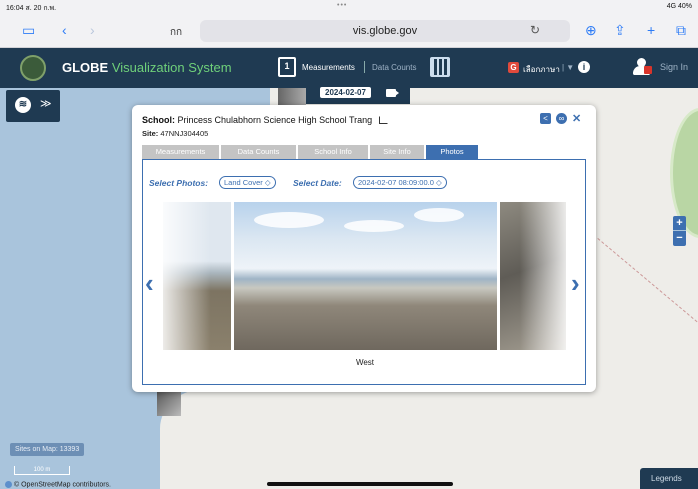  Describe the element at coordinates (42, 470) in the screenshot. I see `scale-bar: 100 m` at that location.